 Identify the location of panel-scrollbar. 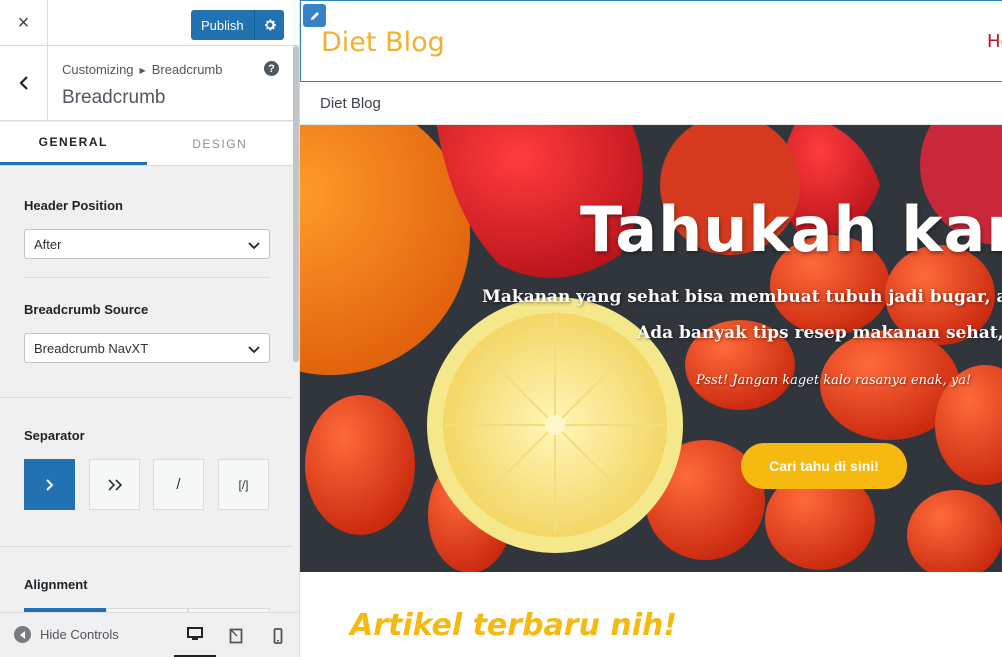
(296, 204).